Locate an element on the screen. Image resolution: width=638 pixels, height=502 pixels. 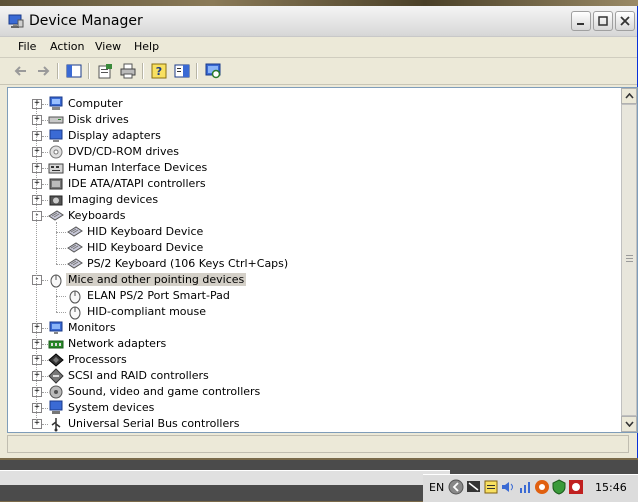
properties-button is located at coordinates (105, 71).